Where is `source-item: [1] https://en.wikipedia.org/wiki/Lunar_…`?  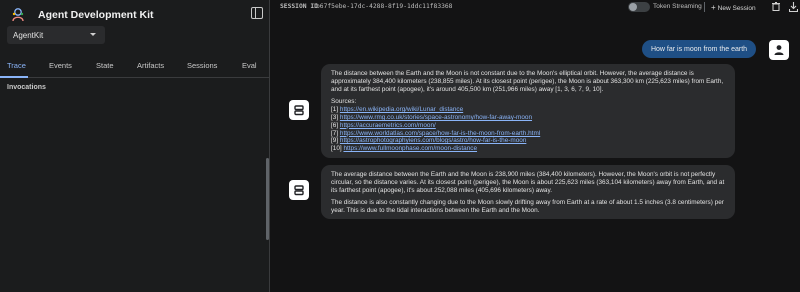
source-item: [1] https://en.wikipedia.org/wiki/Lunar_… is located at coordinates (528, 110).